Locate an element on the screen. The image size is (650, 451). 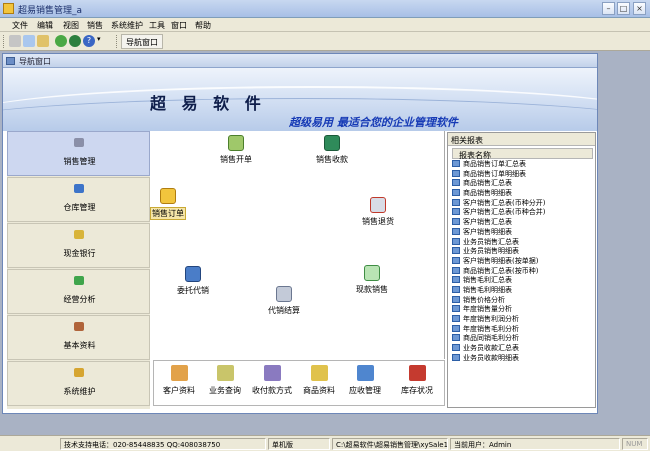
consignment-settlement: 代销结算 is located at coordinates (284, 301).